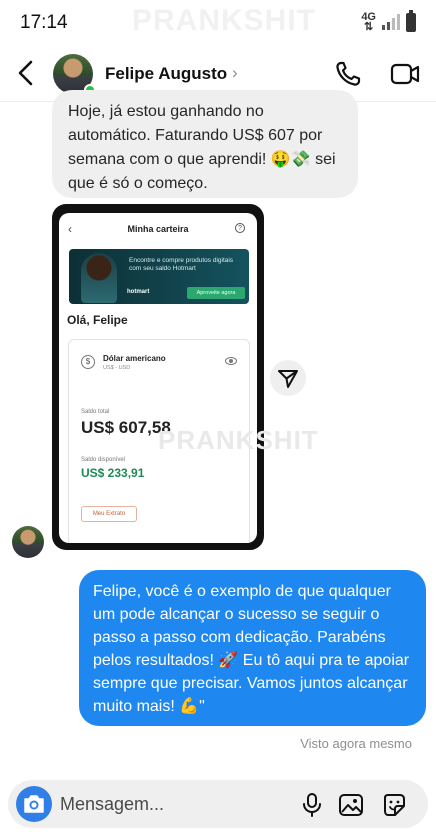 The height and width of the screenshot is (840, 436). I want to click on network-indicator: 4G ⇅, so click(368, 22).